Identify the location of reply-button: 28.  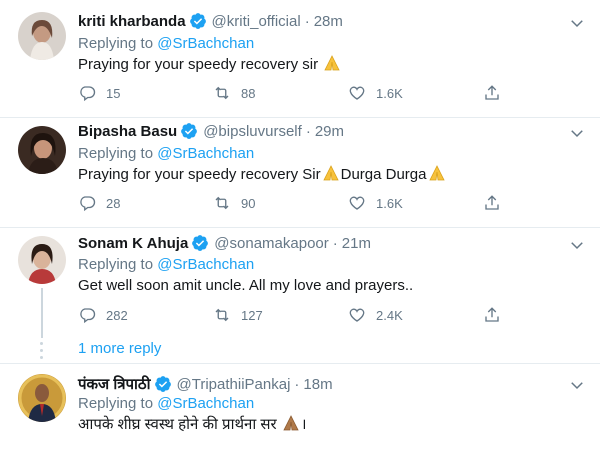
(99, 203).